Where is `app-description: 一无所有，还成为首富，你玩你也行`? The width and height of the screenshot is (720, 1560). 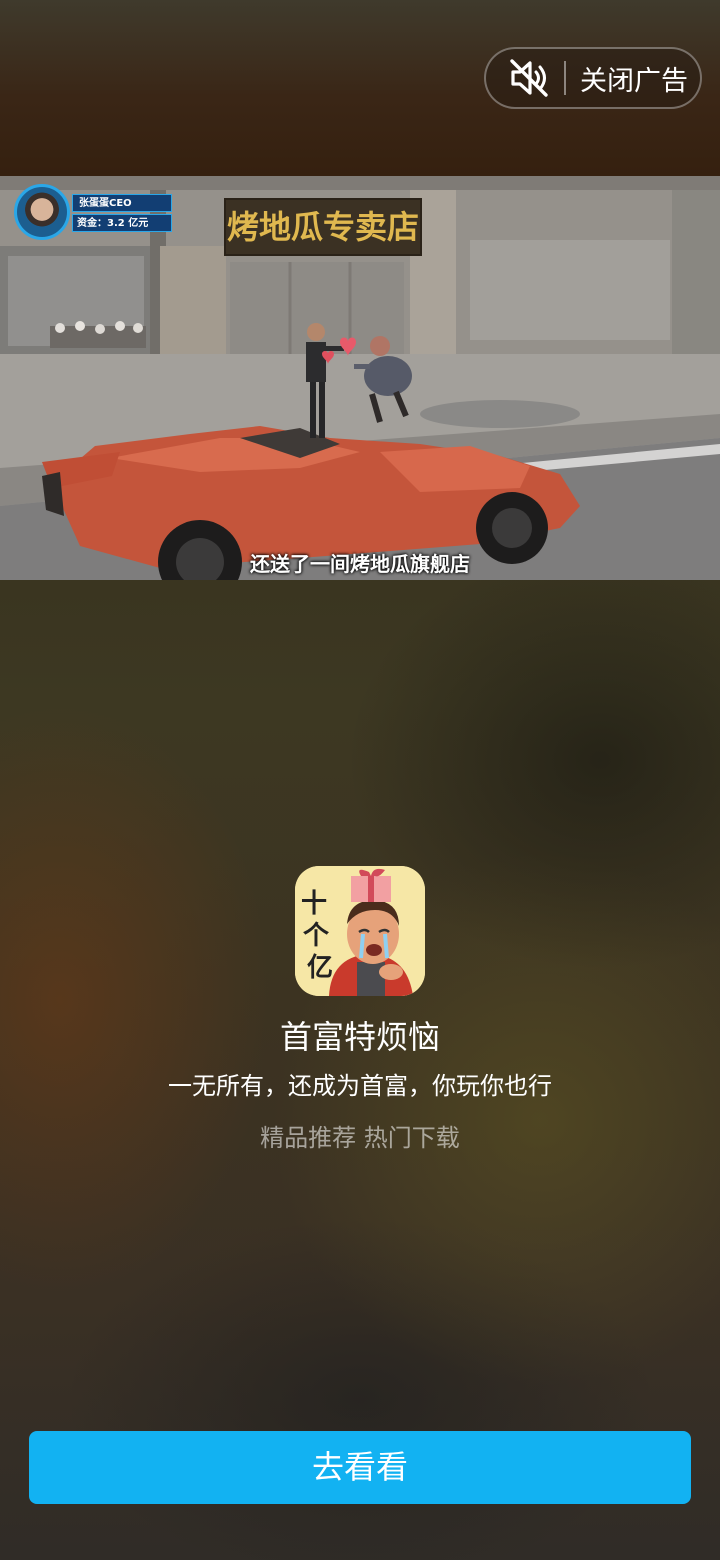
app-description: 一无所有，还成为首富，你玩你也行 is located at coordinates (360, 1086).